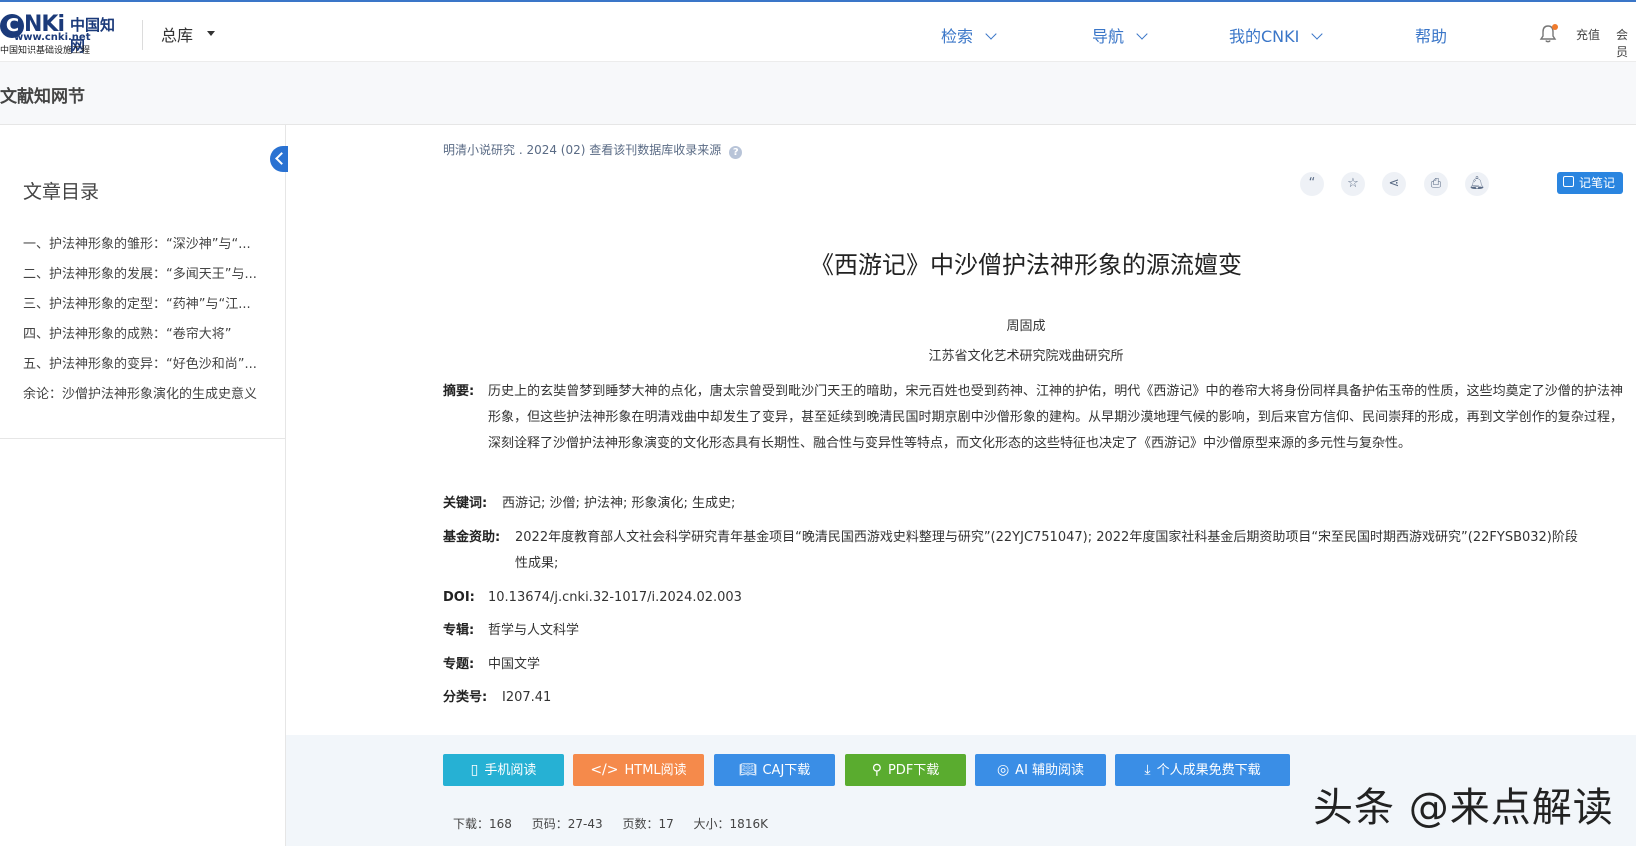  I want to click on ai-icon: ◎, so click(1003, 770).